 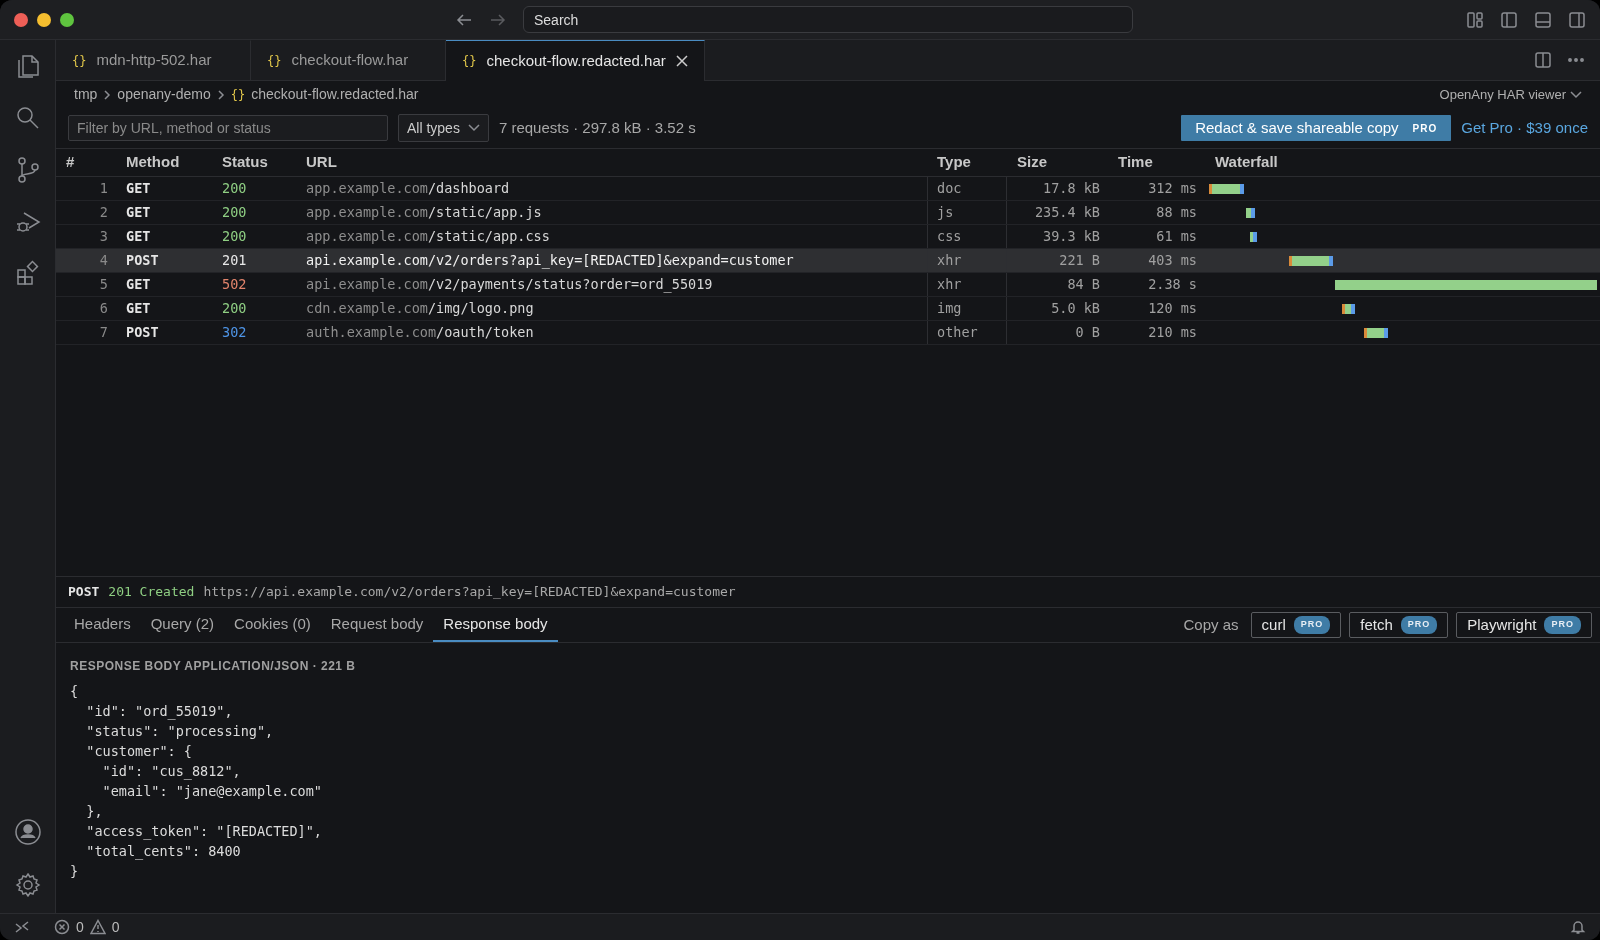 What do you see at coordinates (27, 832) in the screenshot?
I see `account-icon` at bounding box center [27, 832].